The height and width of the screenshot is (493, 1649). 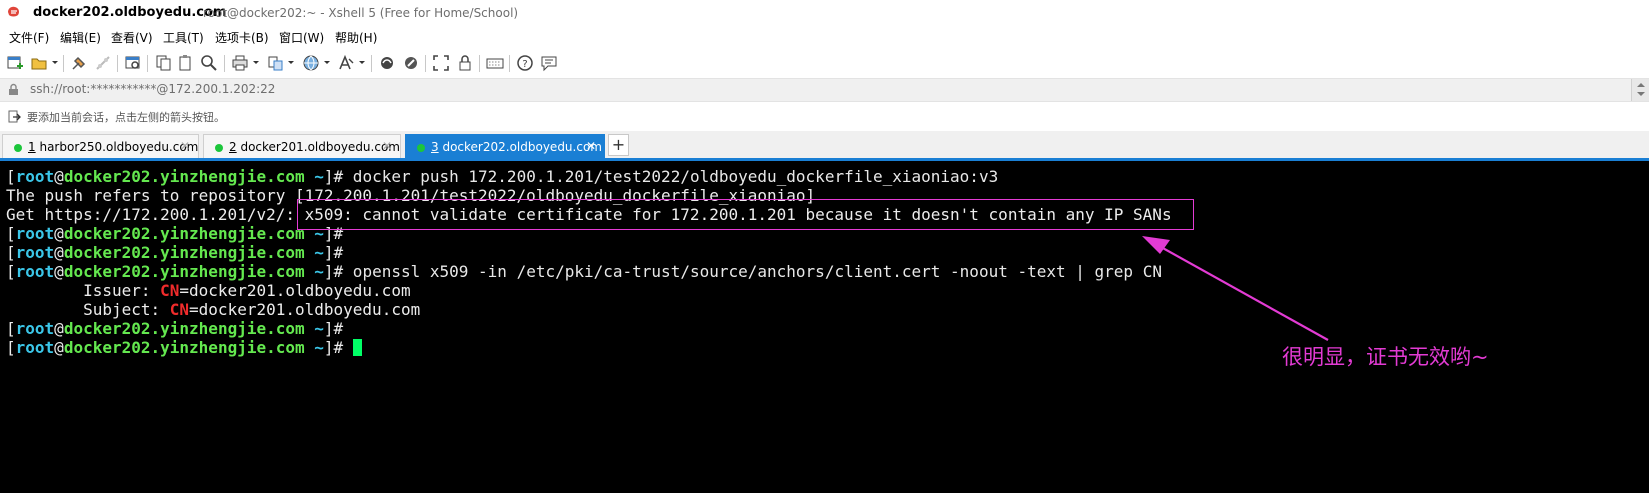 I want to click on command-text, so click(x=348, y=347).